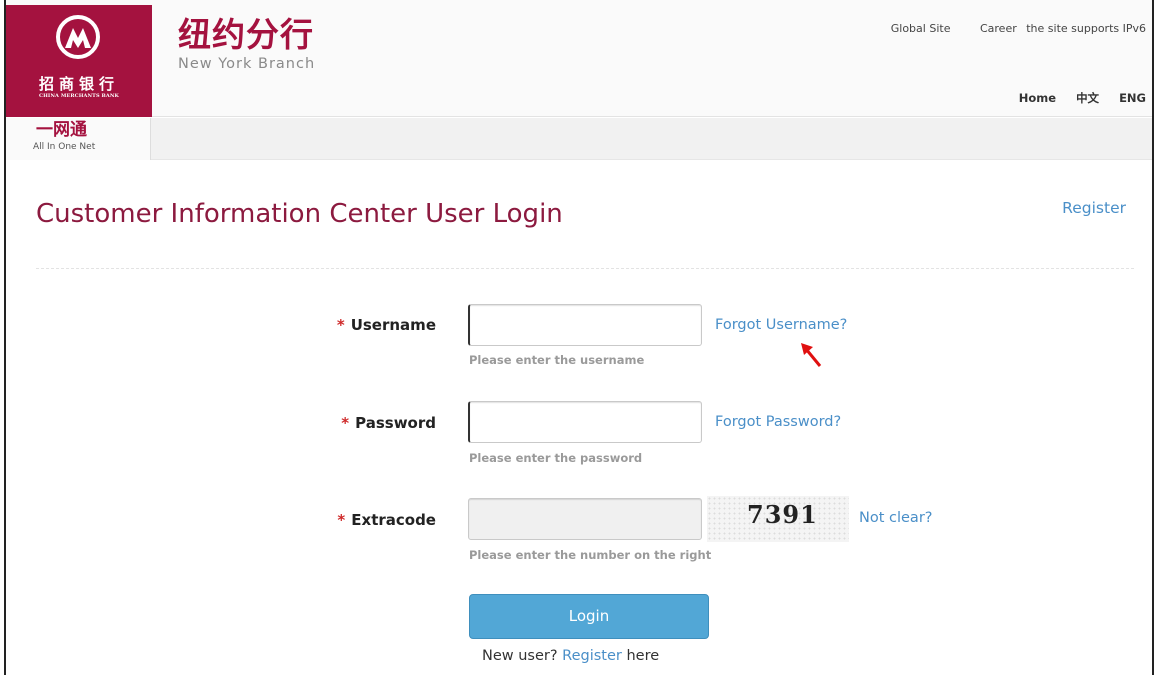 The height and width of the screenshot is (675, 1154). I want to click on extracode-input, so click(585, 519).